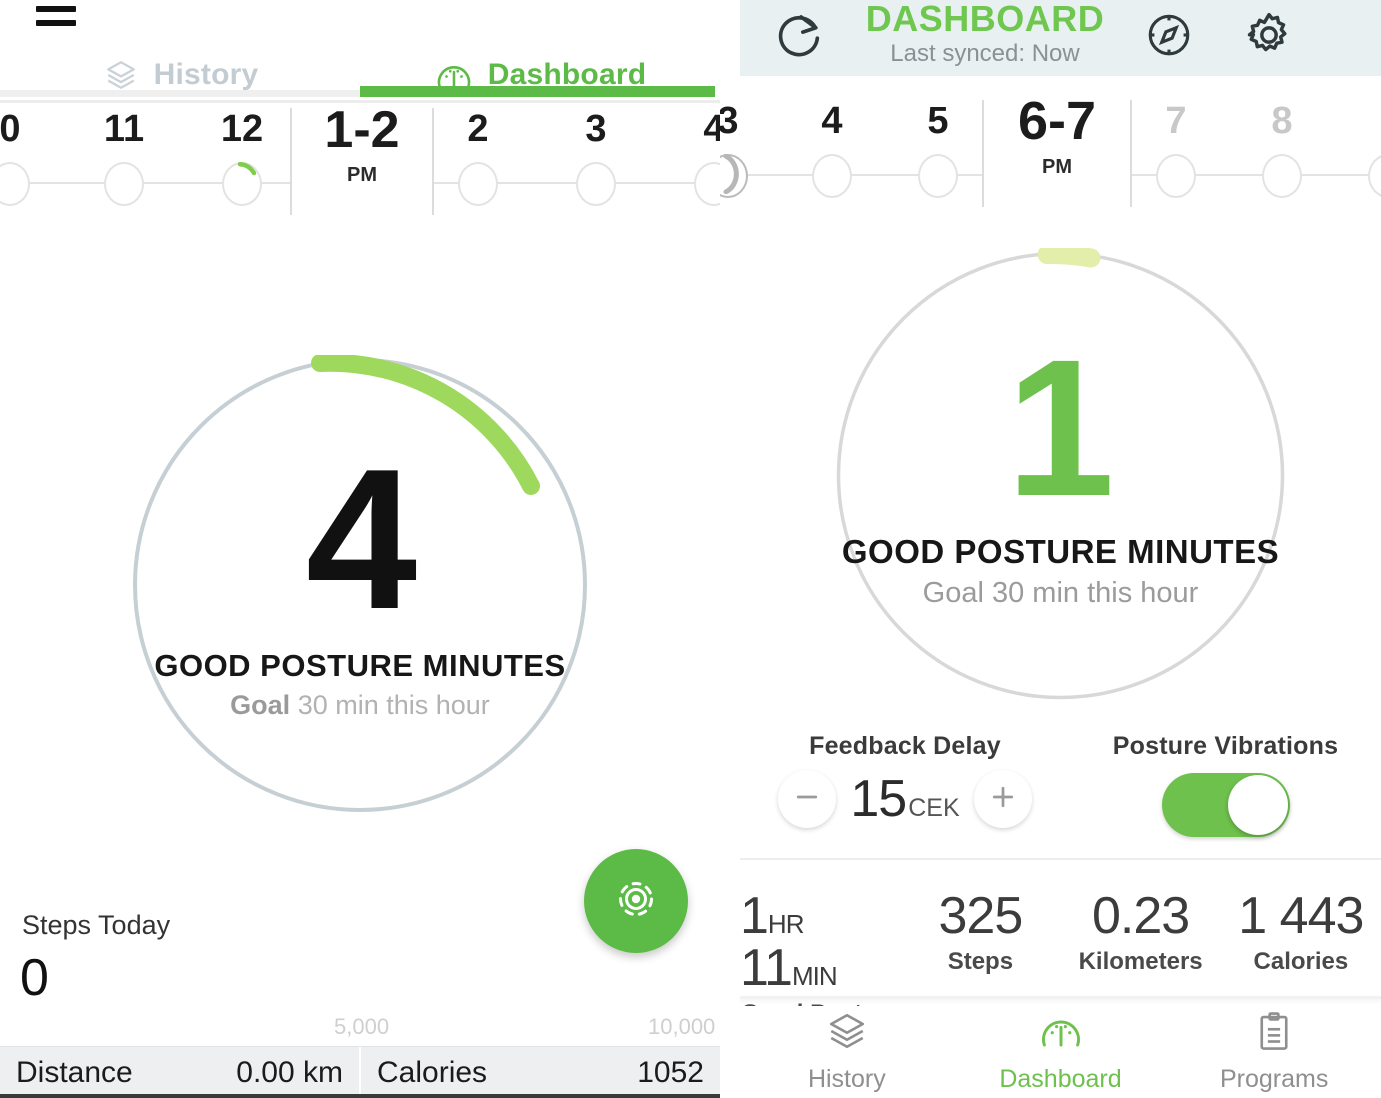 This screenshot has height=1098, width=1381. Describe the element at coordinates (1225, 805) in the screenshot. I see `posture-vibrations-toggle` at that location.